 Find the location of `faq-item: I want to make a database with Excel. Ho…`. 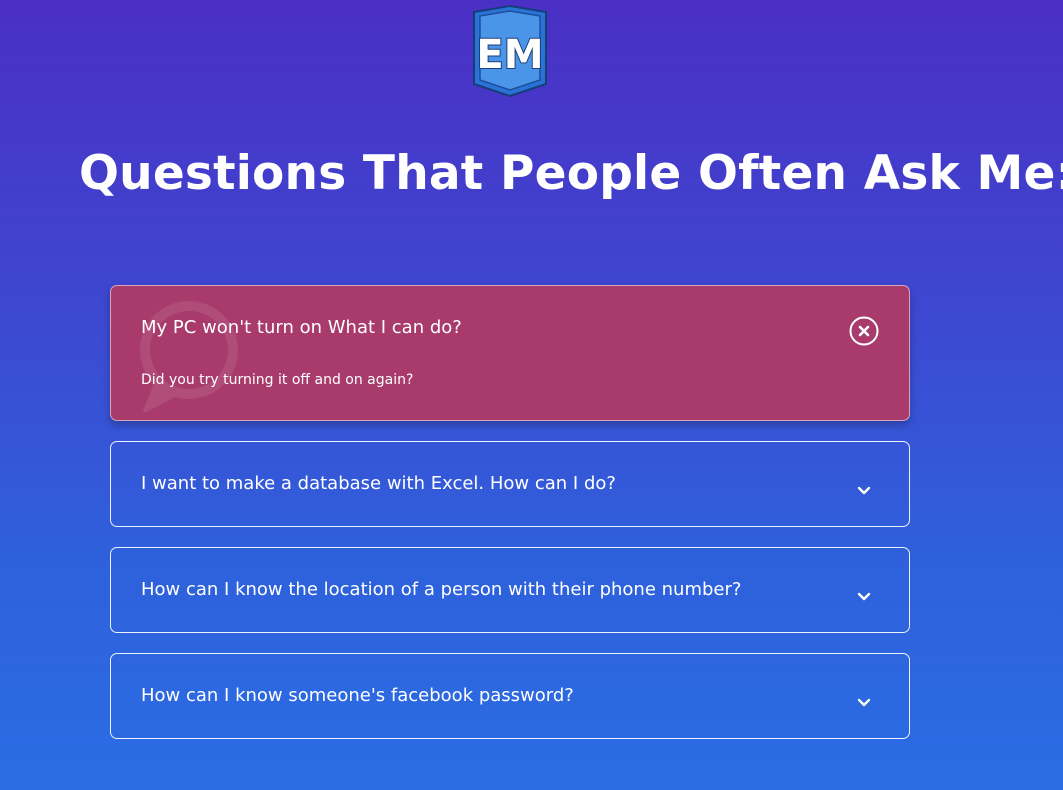

faq-item: I want to make a database with Excel. Ho… is located at coordinates (510, 484).